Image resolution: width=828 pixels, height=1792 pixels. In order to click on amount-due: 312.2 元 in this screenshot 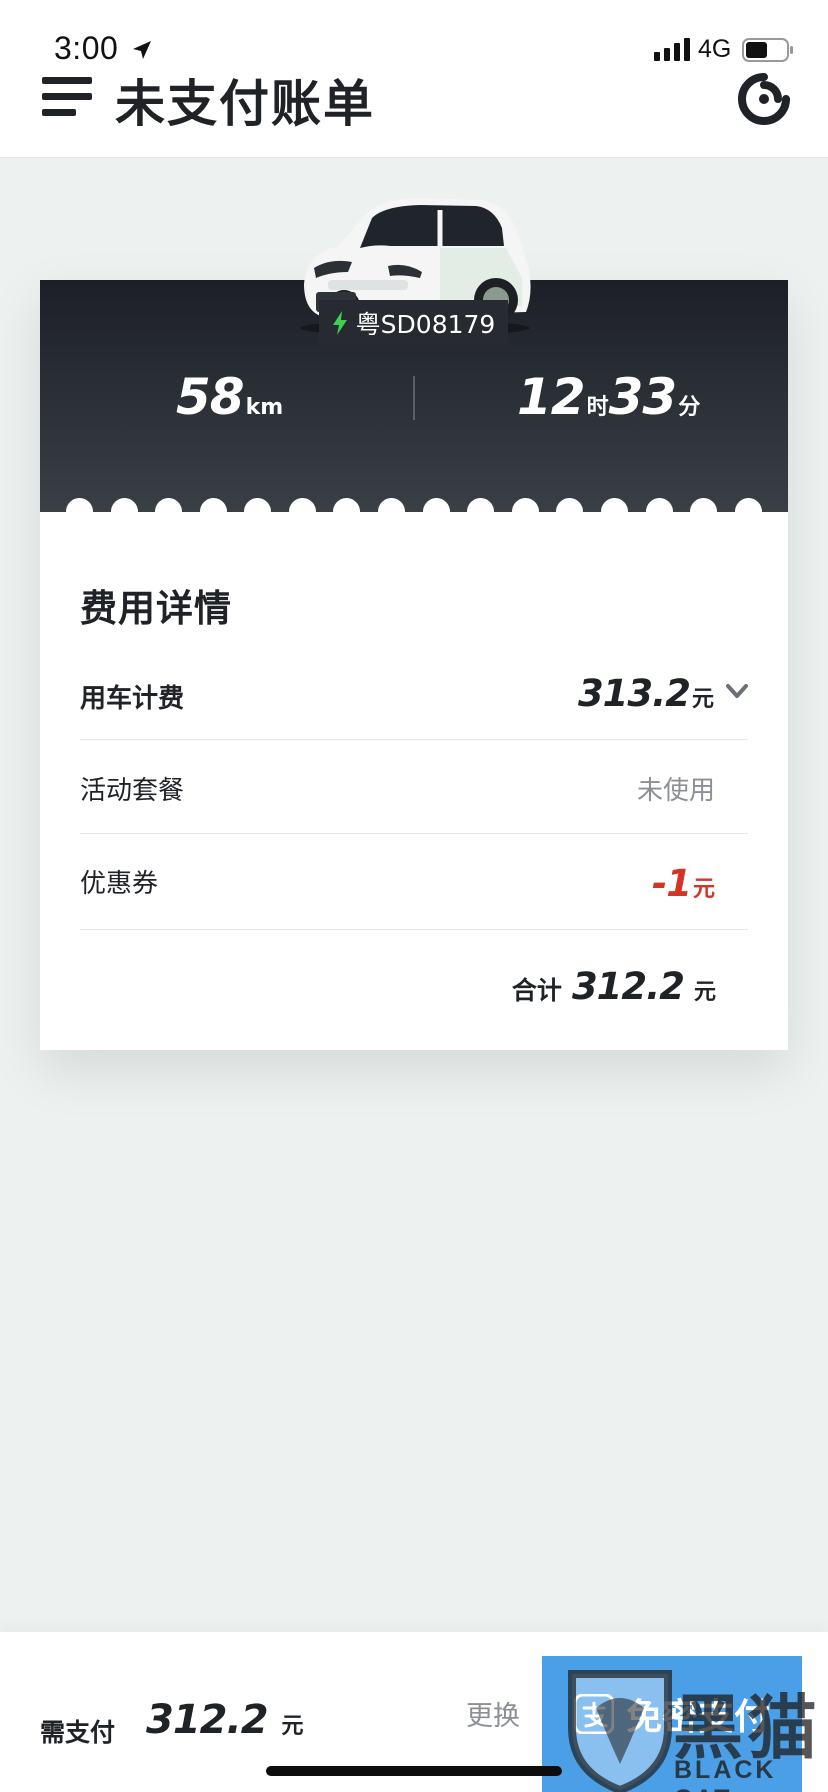, I will do `click(225, 1720)`.